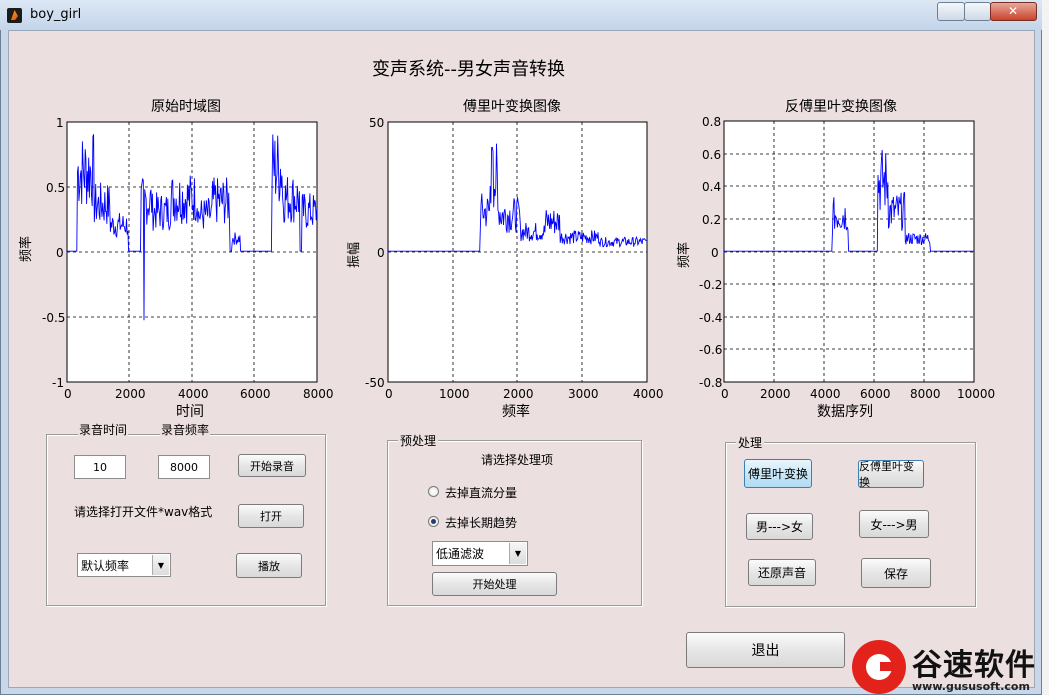  I want to click on time-domain-axes, so click(192, 252).